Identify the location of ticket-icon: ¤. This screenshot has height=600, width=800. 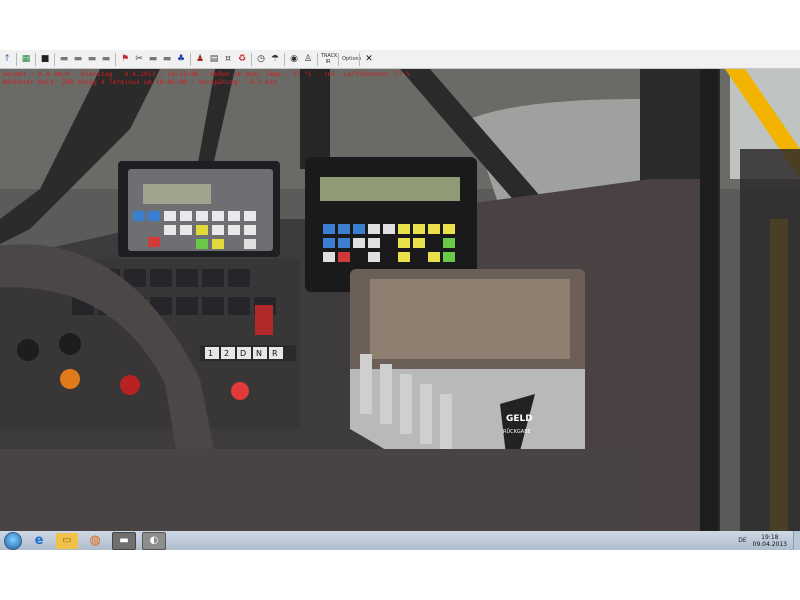
(228, 59).